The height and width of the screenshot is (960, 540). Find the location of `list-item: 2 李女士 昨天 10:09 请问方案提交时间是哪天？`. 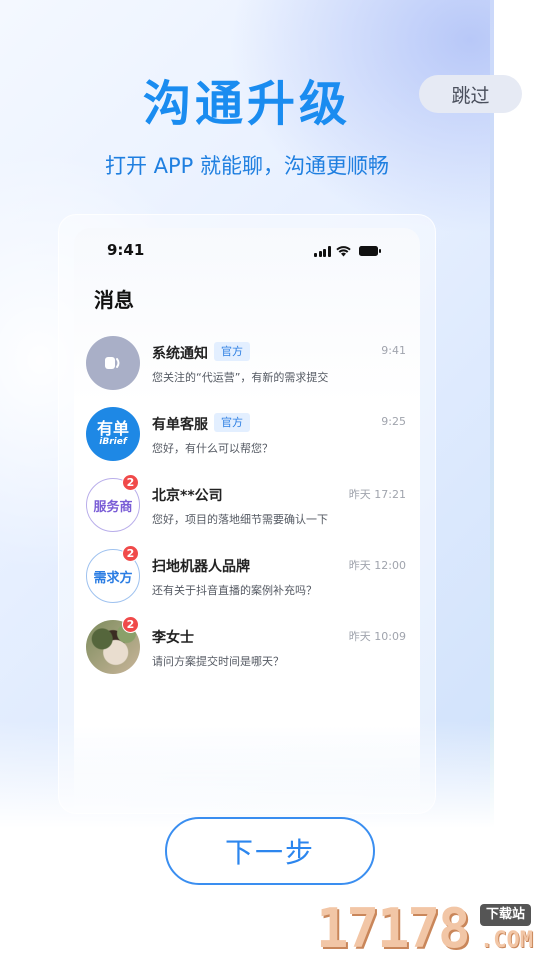

list-item: 2 李女士 昨天 10:09 请问方案提交时间是哪天？ is located at coordinates (248, 646).